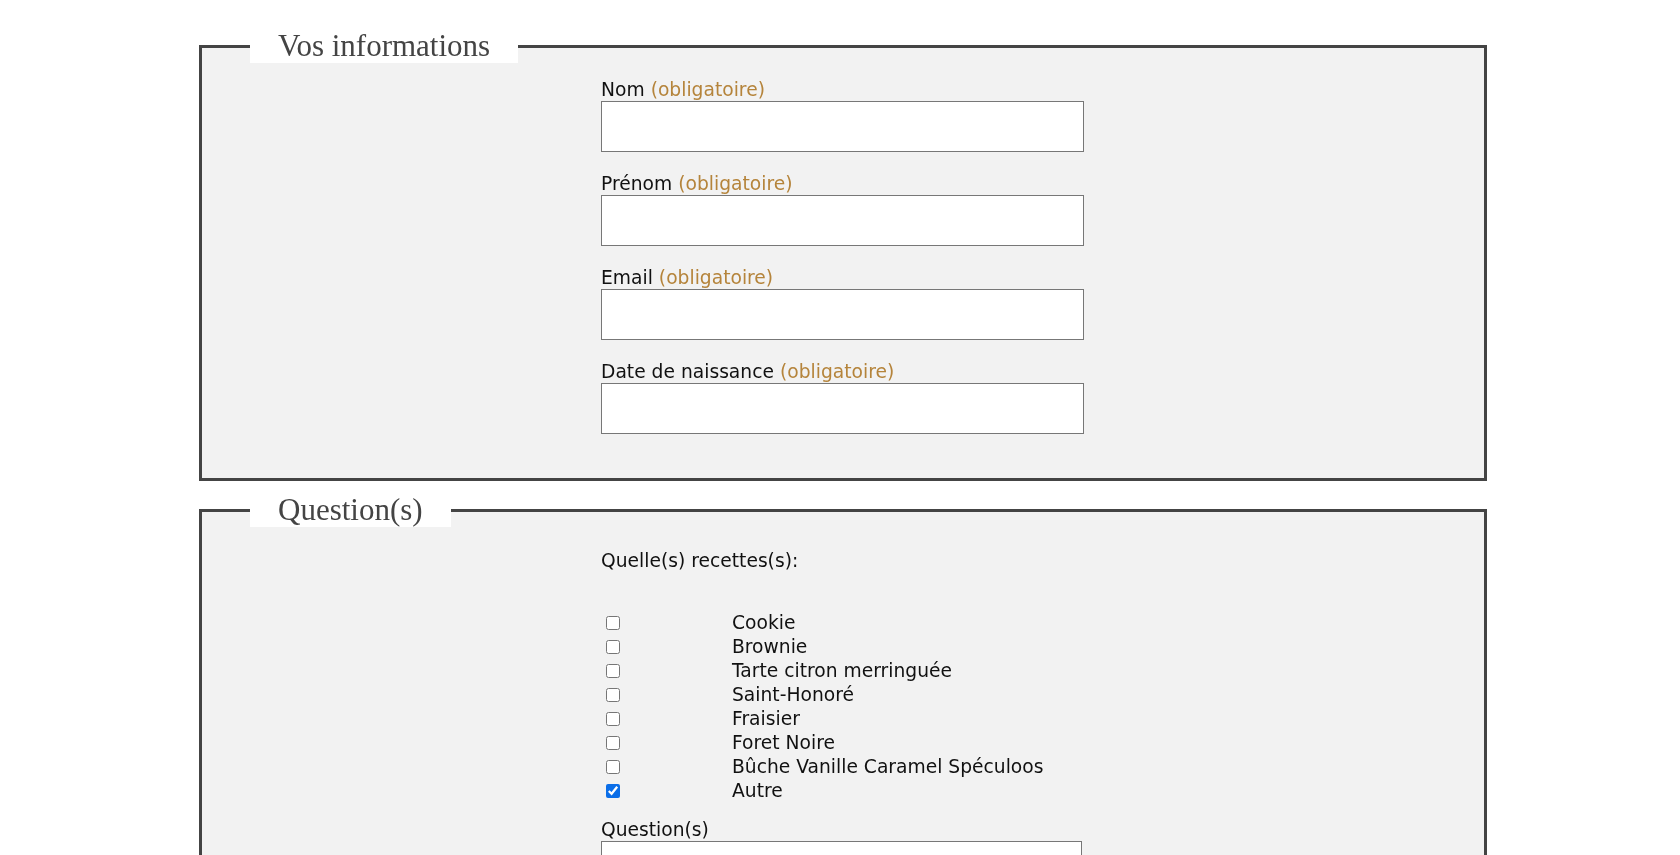 The image size is (1680, 855). What do you see at coordinates (764, 623) in the screenshot?
I see `checkbox-label: Cookie` at bounding box center [764, 623].